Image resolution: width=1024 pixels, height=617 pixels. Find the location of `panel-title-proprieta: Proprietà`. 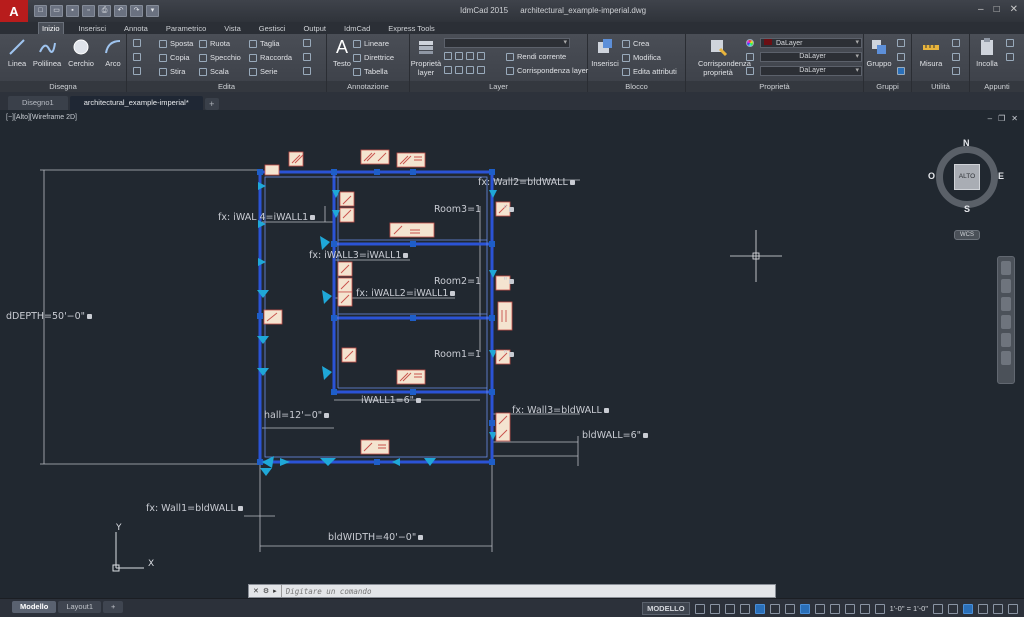

panel-title-proprieta: Proprietà is located at coordinates (774, 86).